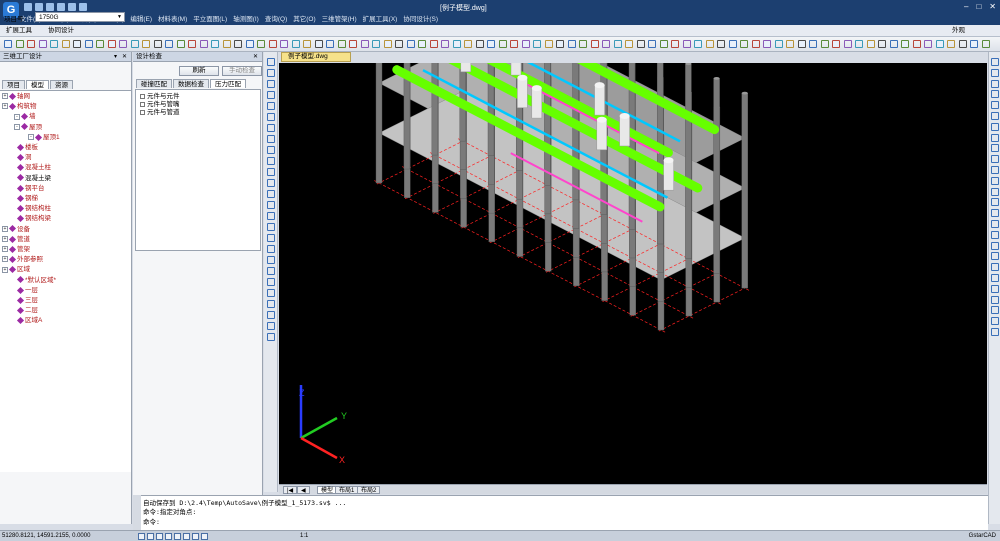  What do you see at coordinates (28, 7) in the screenshot?
I see `new-file-icon` at bounding box center [28, 7].